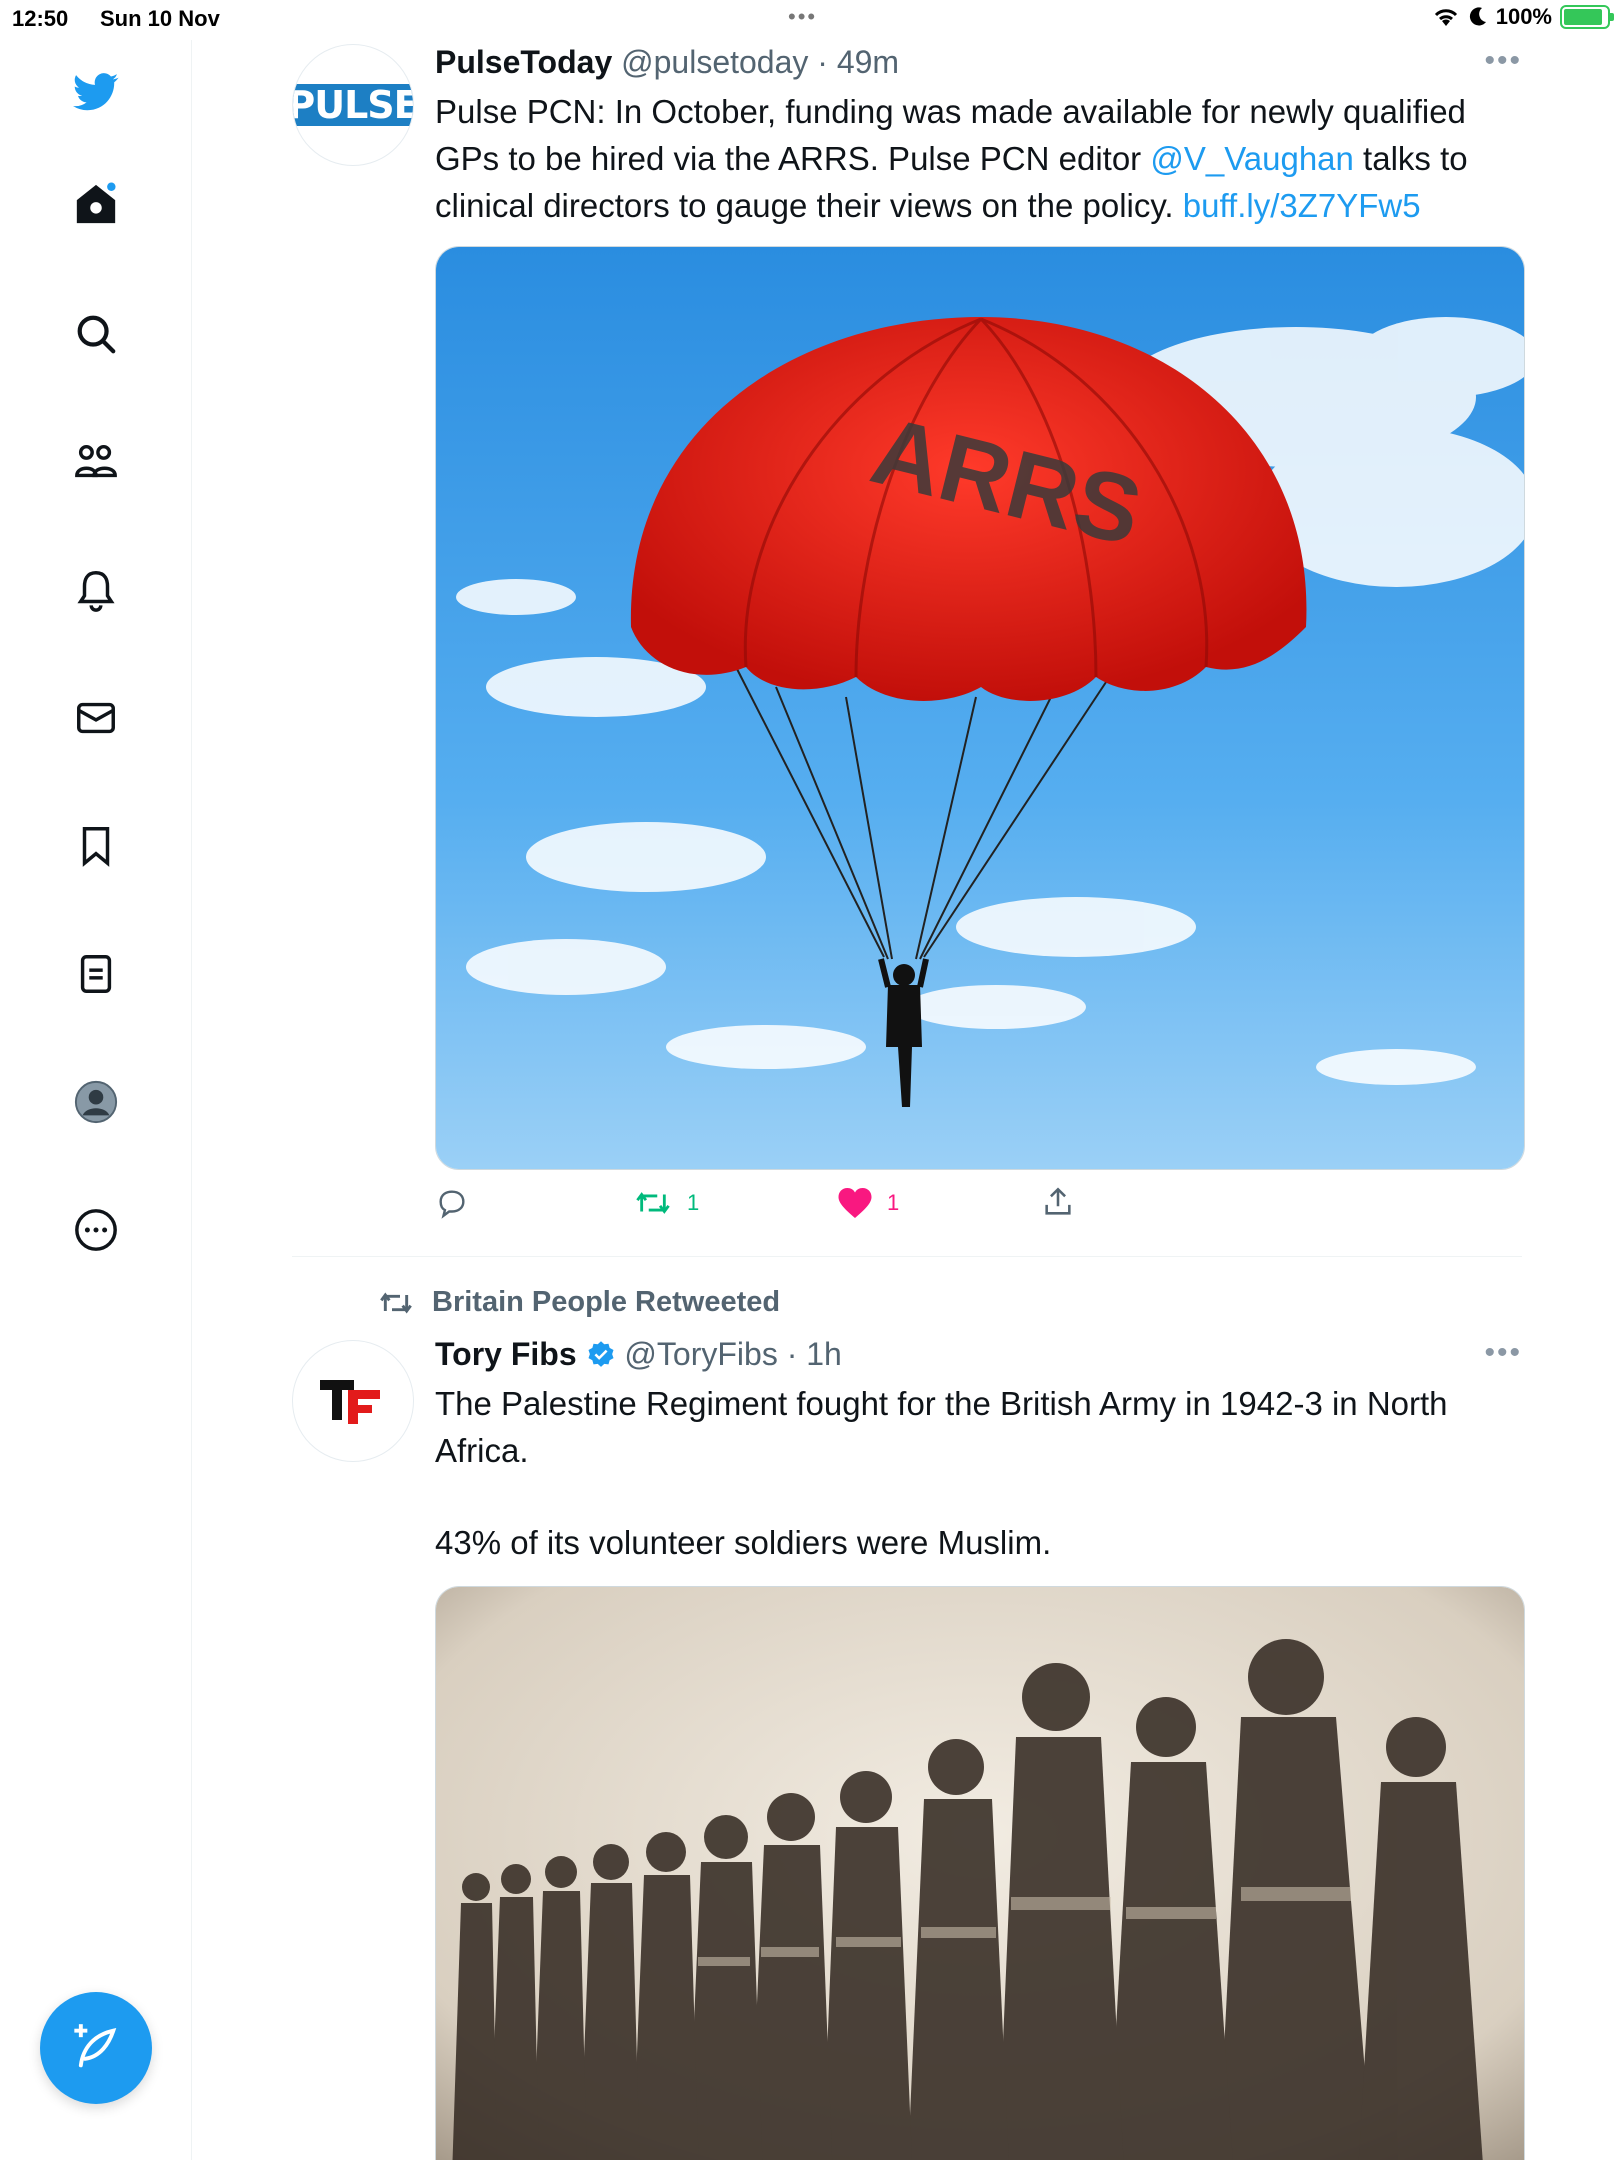 The image size is (1620, 2160). What do you see at coordinates (40, 18) in the screenshot?
I see `status-time: 12:50` at bounding box center [40, 18].